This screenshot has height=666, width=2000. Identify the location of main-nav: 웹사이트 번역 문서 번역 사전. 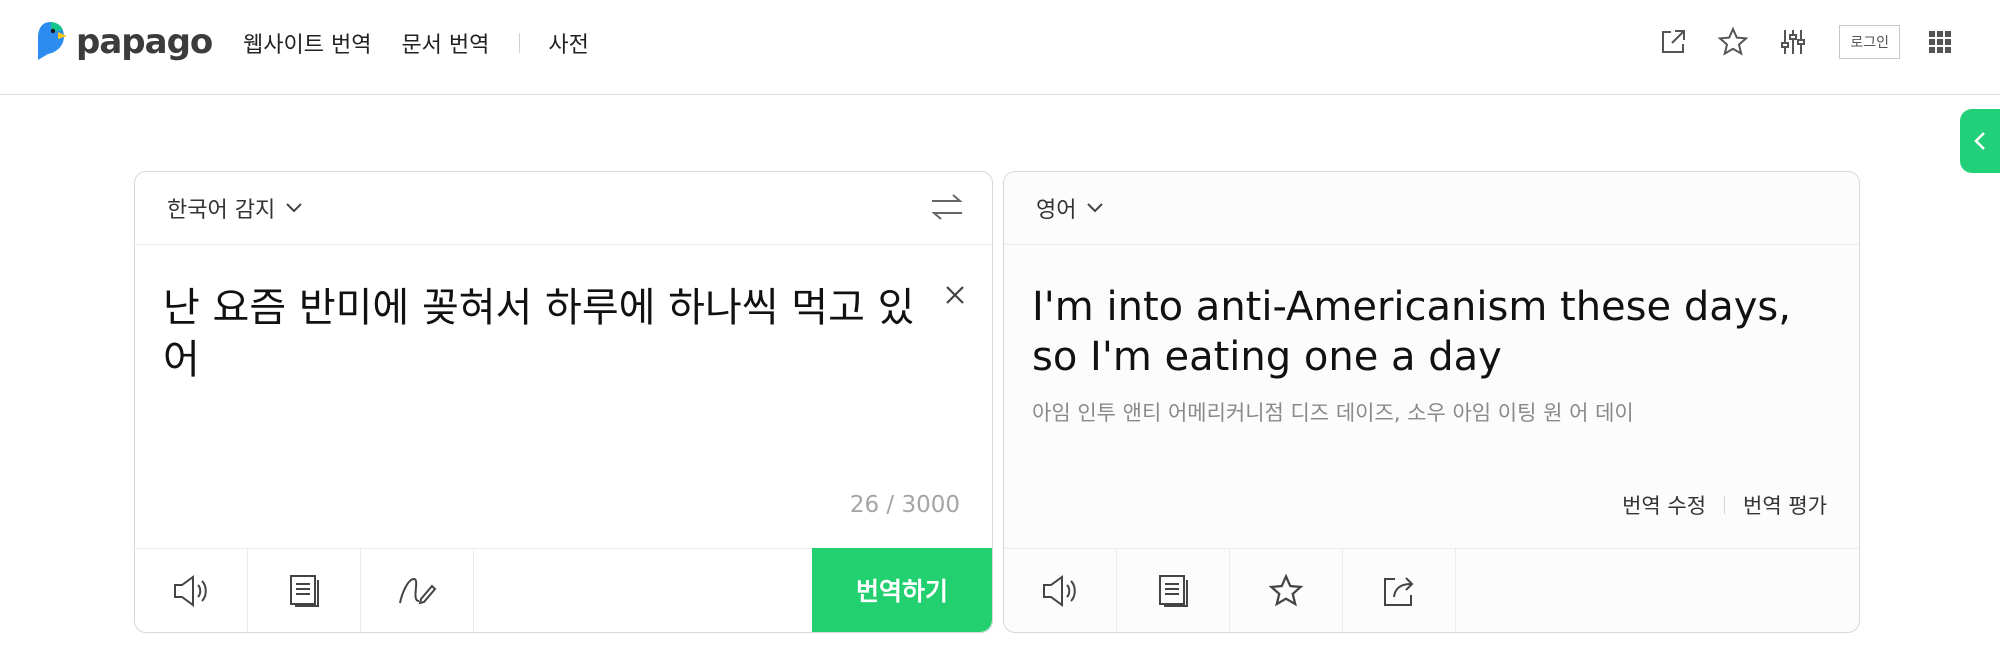
(431, 43).